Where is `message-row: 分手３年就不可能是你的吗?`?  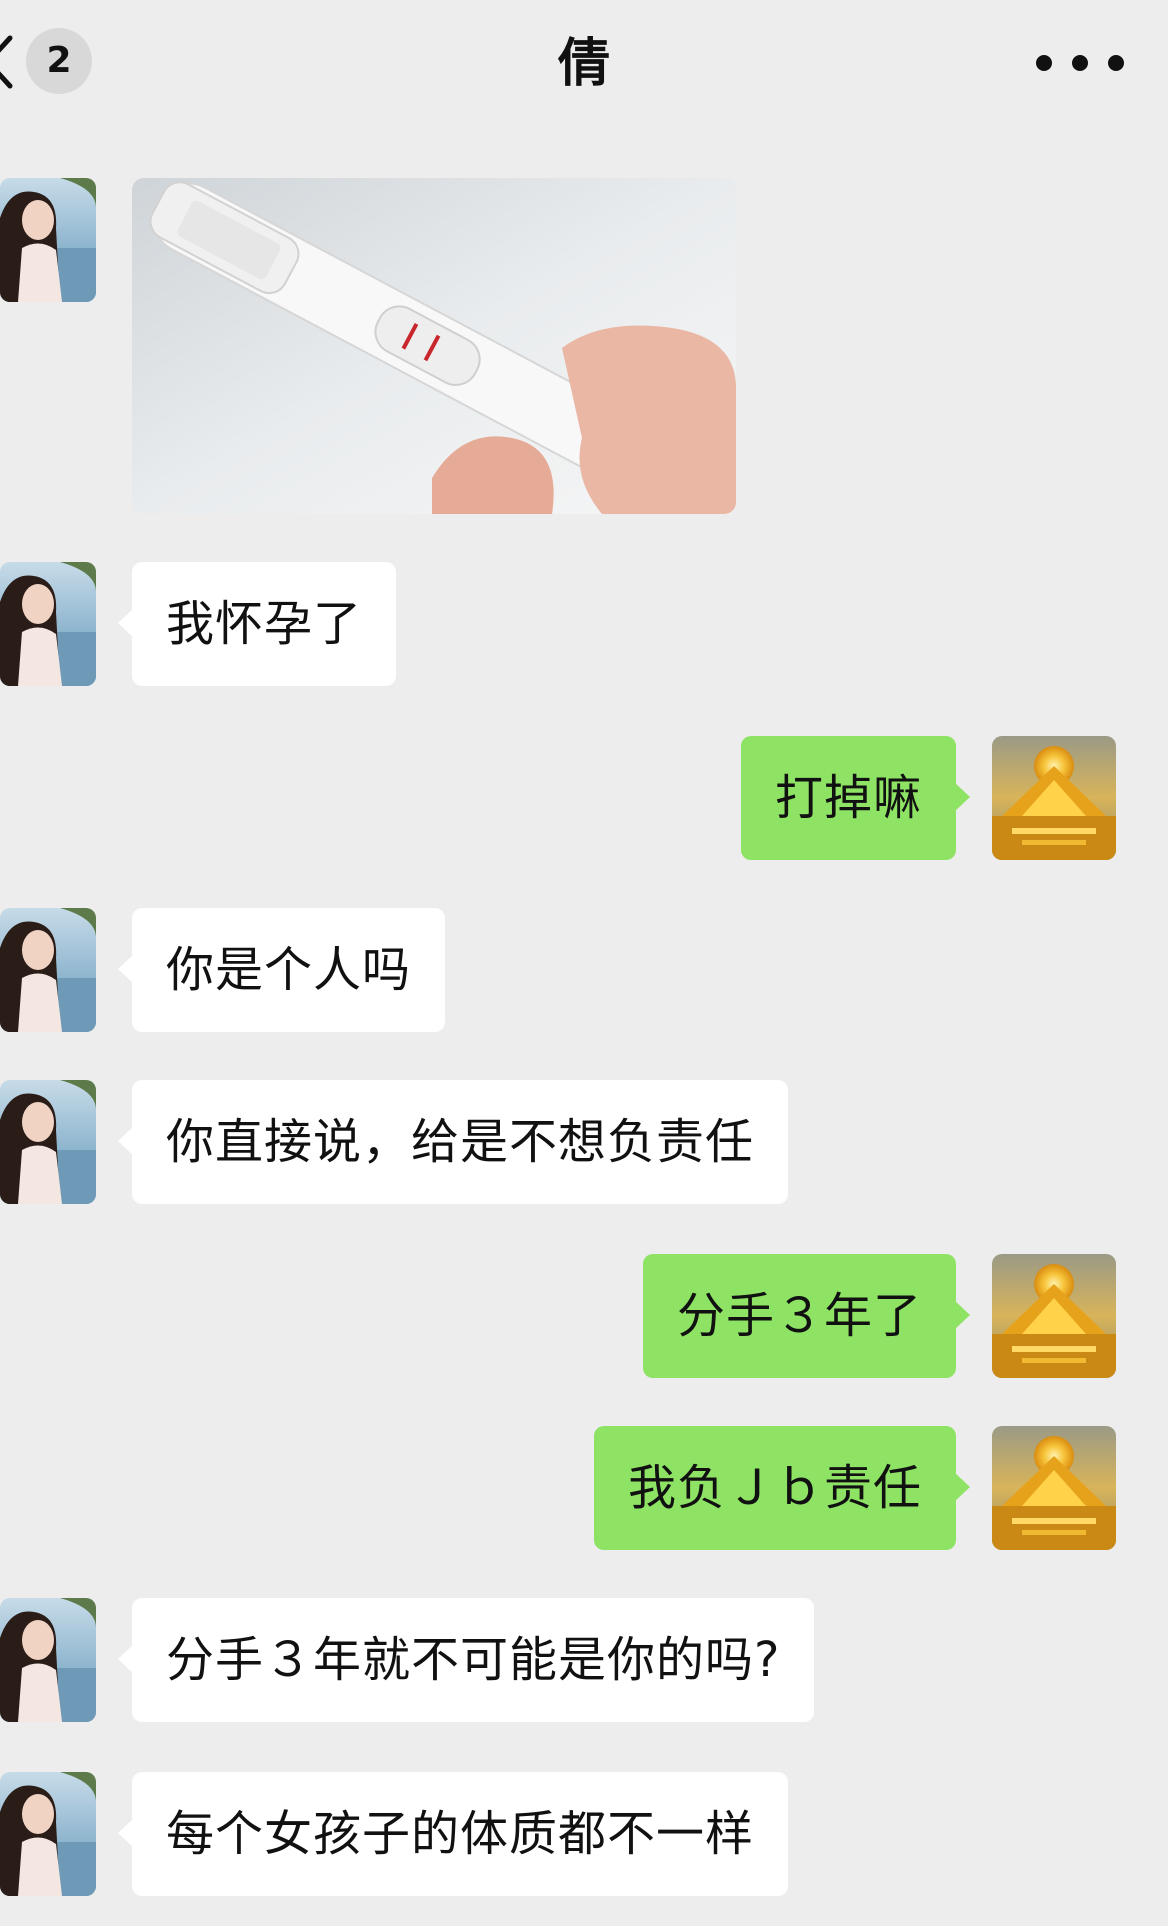
message-row: 分手３年就不可能是你的吗? is located at coordinates (584, 1660).